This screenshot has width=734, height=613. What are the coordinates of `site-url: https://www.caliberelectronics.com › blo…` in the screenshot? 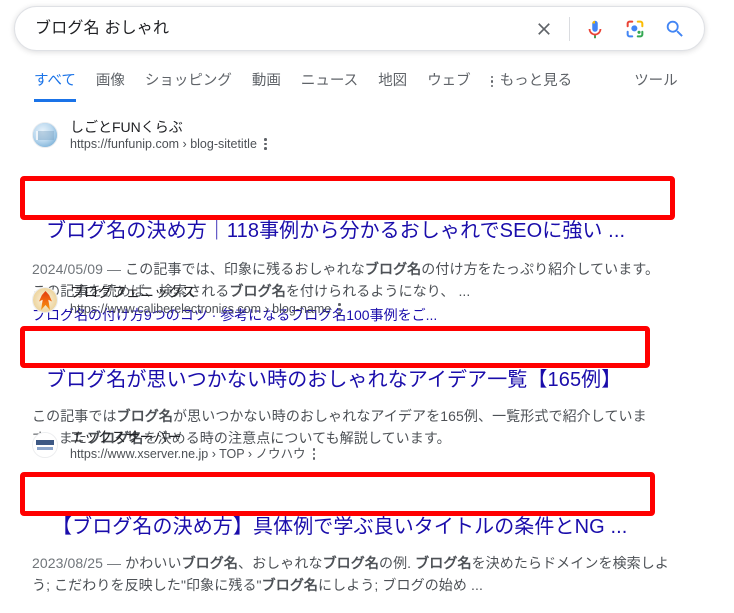 It's located at (201, 309).